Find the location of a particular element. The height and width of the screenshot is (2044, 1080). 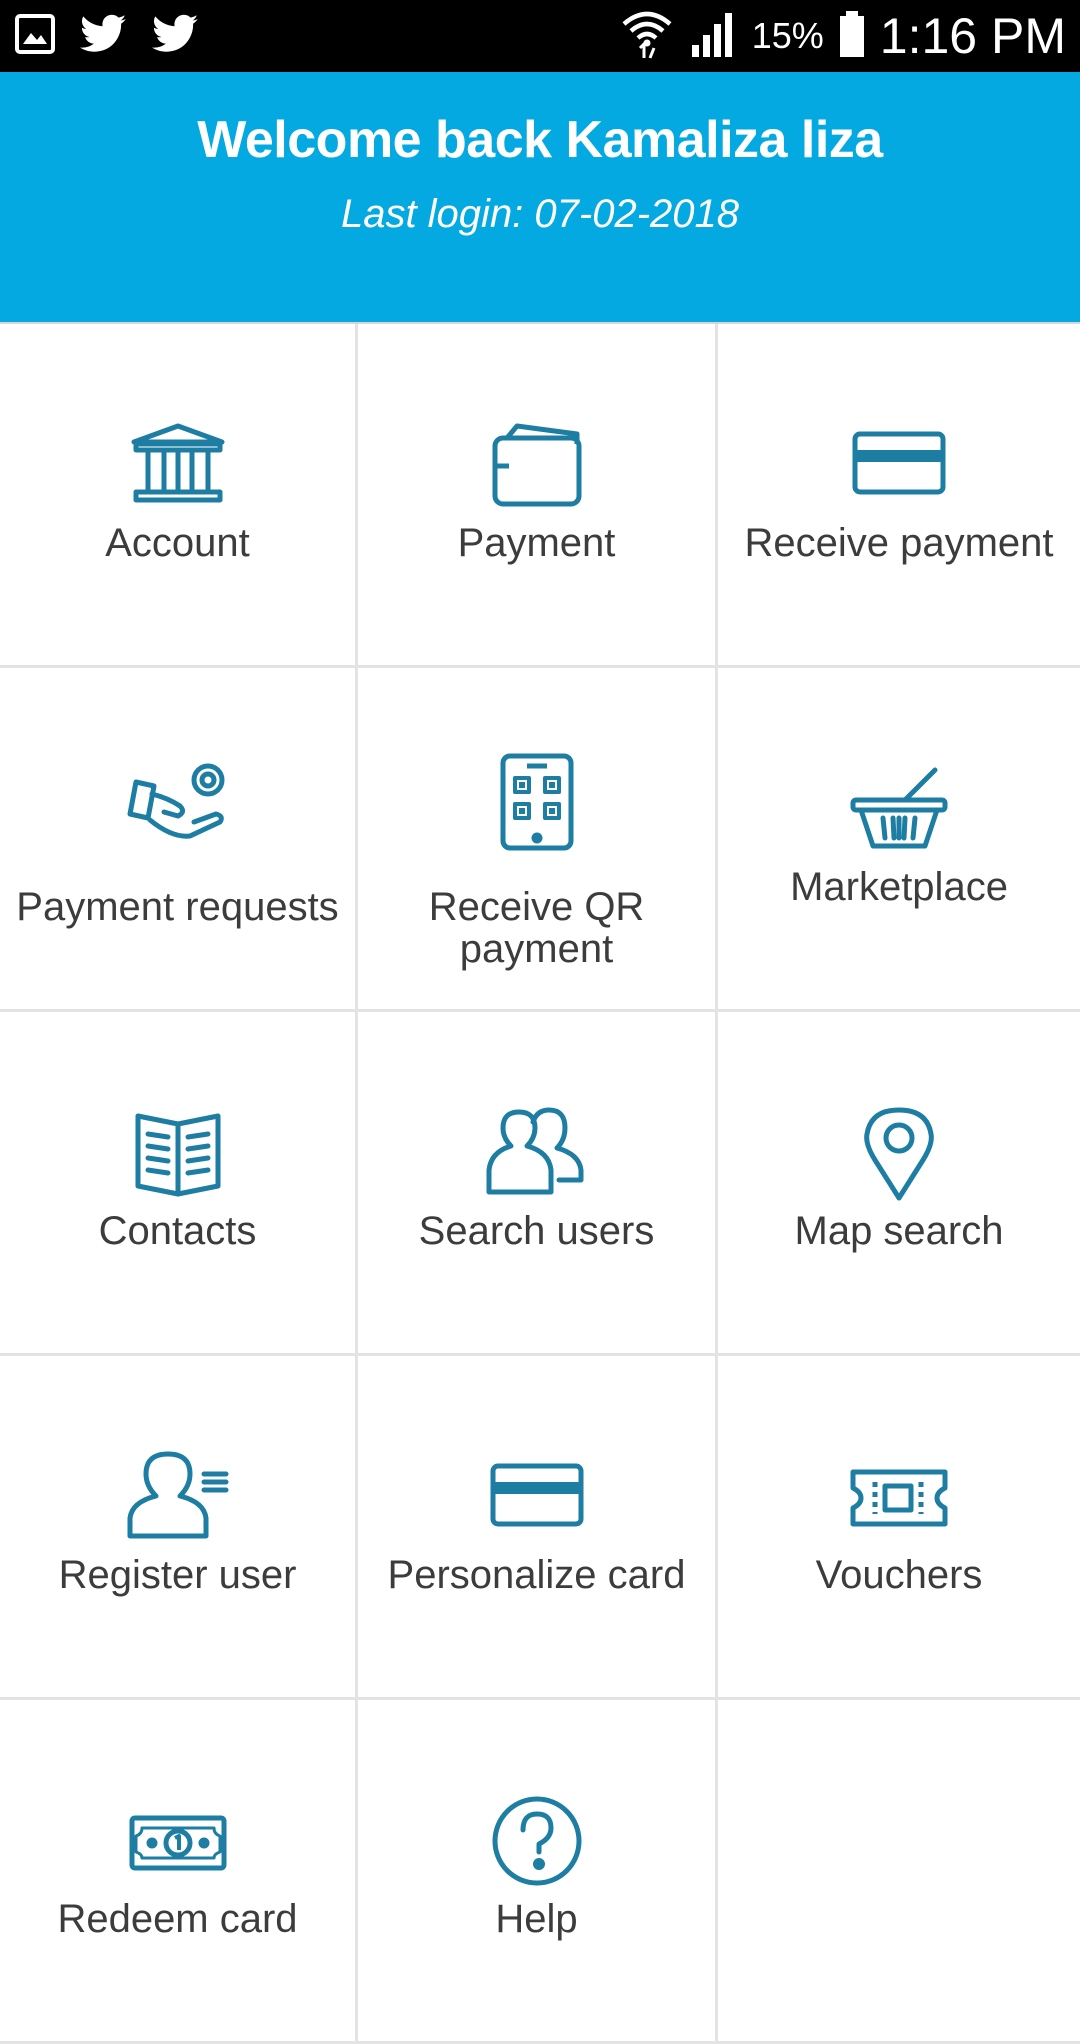

book-icon is located at coordinates (178, 1153).